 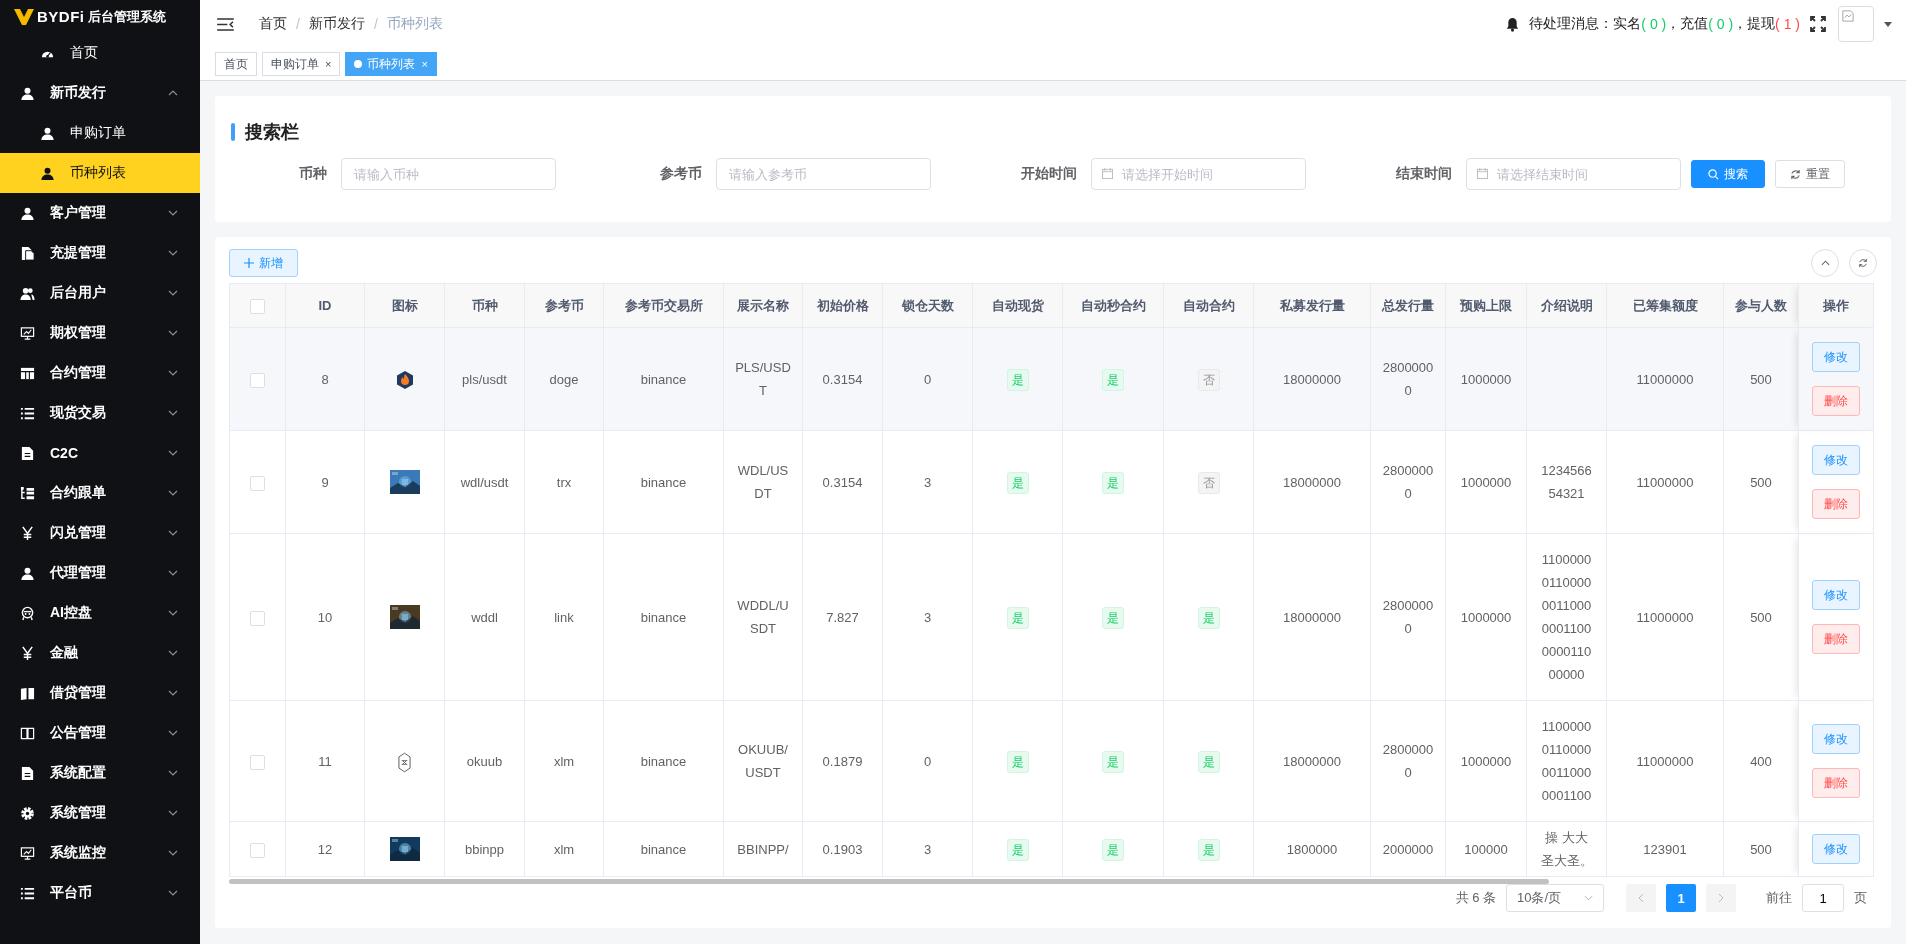 I want to click on table-cell: link, so click(x=564, y=617).